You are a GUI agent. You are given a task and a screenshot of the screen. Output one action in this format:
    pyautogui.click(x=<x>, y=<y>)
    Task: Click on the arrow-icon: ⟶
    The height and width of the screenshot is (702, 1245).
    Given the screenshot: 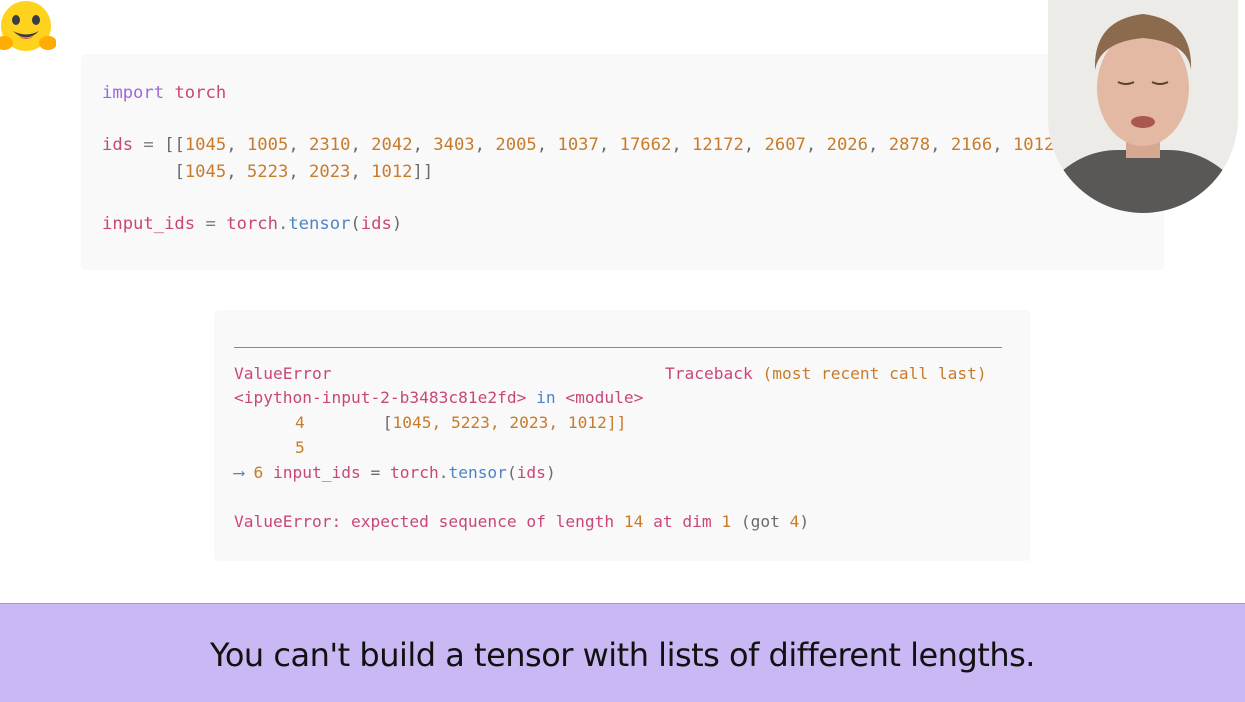 What is the action you would take?
    pyautogui.click(x=239, y=472)
    